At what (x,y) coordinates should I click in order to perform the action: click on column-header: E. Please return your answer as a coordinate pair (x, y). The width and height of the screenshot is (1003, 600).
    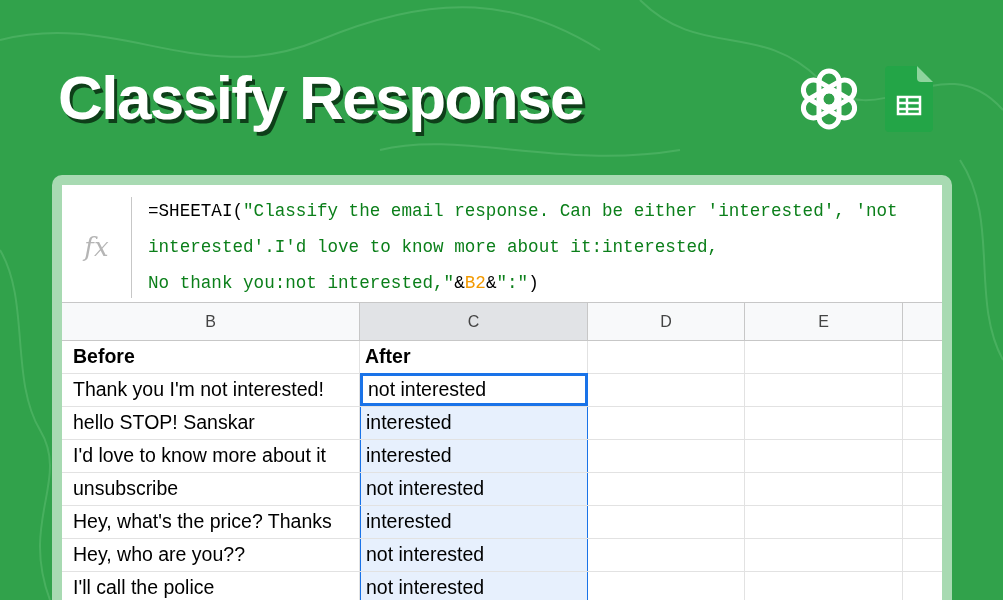
    Looking at the image, I should click on (824, 321).